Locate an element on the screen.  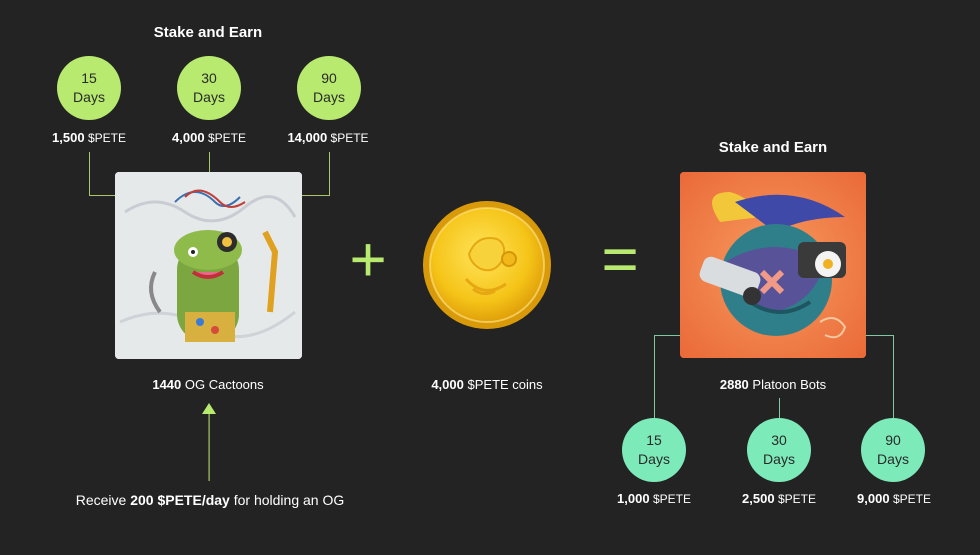
left-tier-30-badge: 30 Days is located at coordinates (209, 88).